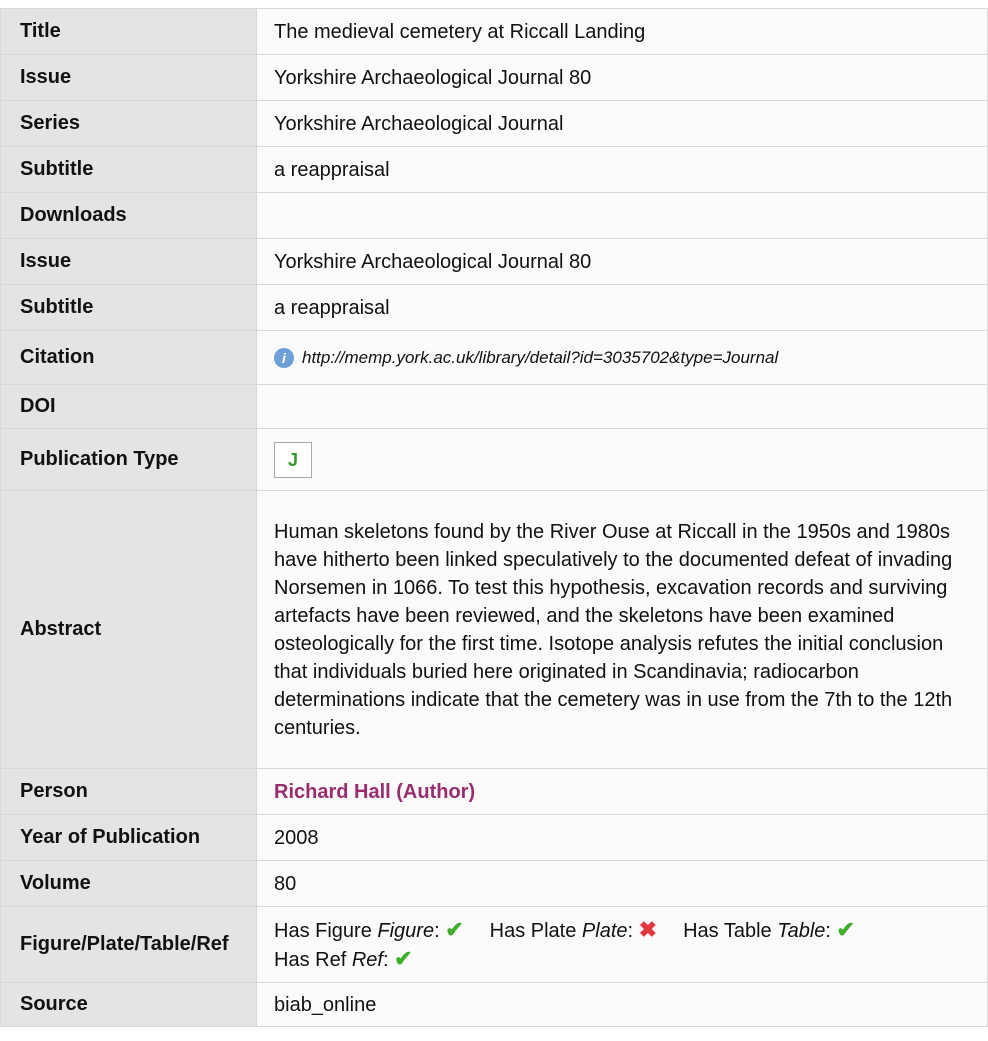 This screenshot has width=988, height=1041. Describe the element at coordinates (128, 944) in the screenshot. I see `figures-label: Figure/Plate/Table/Ref` at that location.